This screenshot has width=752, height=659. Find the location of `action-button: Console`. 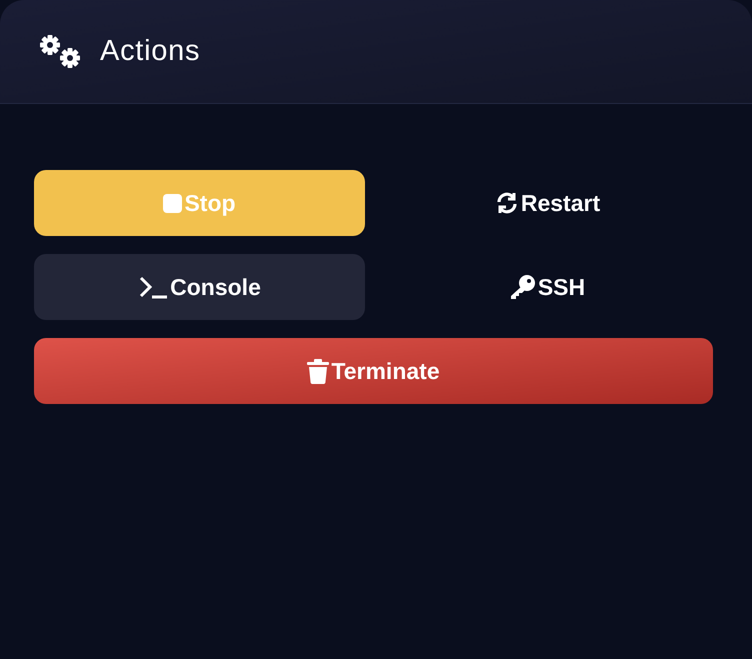

action-button: Console is located at coordinates (199, 287).